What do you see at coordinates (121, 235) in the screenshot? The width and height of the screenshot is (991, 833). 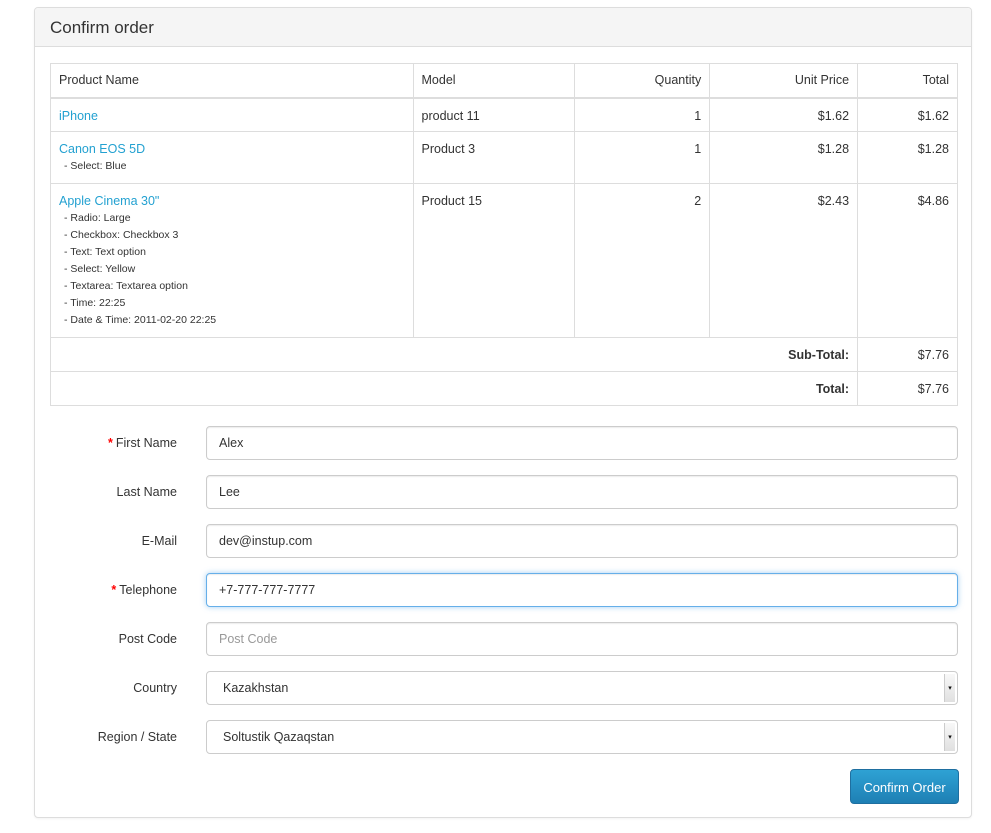 I see `product-option: - Checkbox: Checkbox 3` at bounding box center [121, 235].